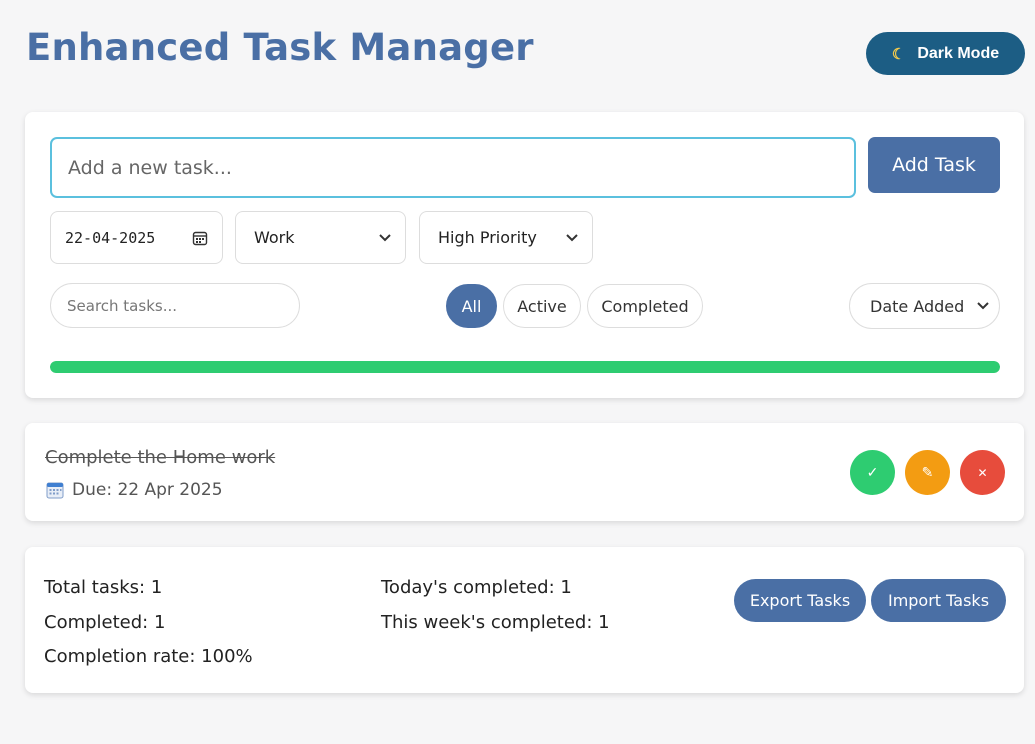 Image resolution: width=1035 pixels, height=744 pixels. Describe the element at coordinates (898, 54) in the screenshot. I see `moon-icon: ☾` at that location.